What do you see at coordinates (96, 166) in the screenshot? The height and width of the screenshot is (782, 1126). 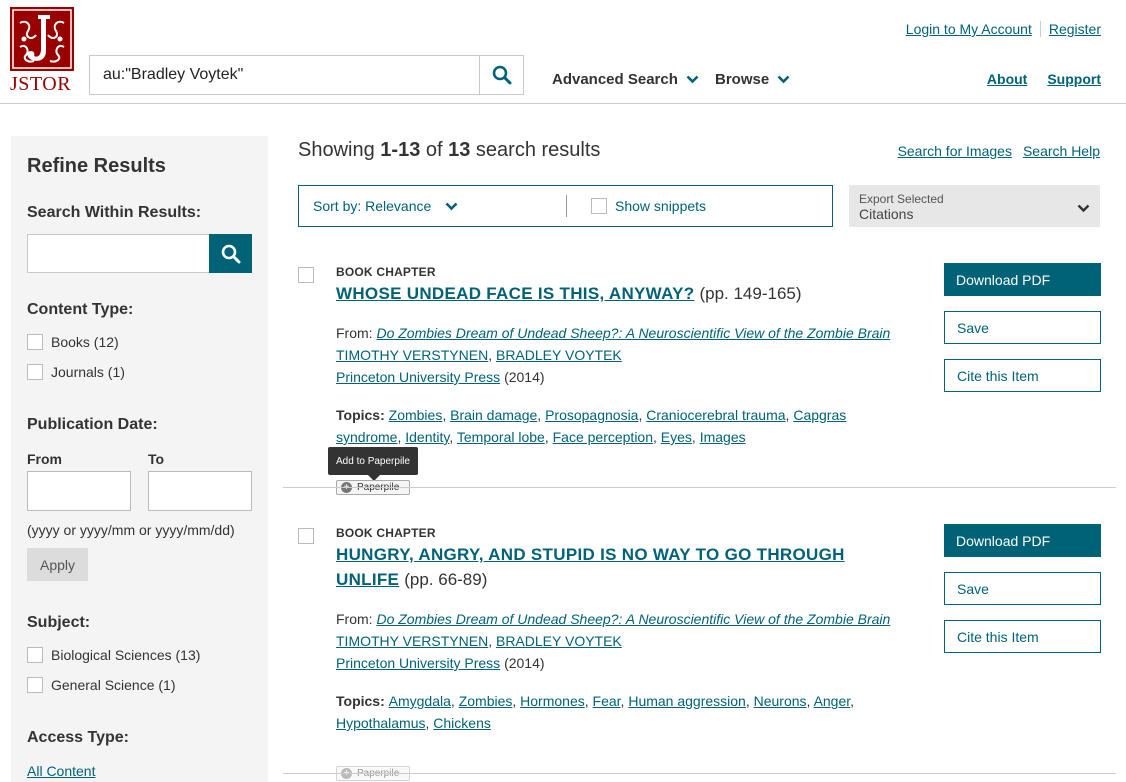 I see `refine-title: Refine Results` at bounding box center [96, 166].